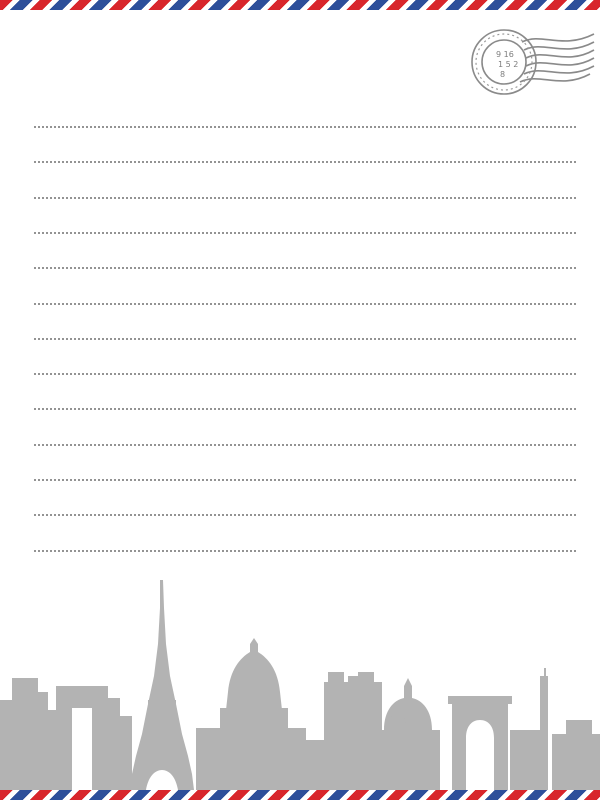 This screenshot has width=600, height=800. Describe the element at coordinates (162, 685) in the screenshot. I see `eiffel-tower-icon` at that location.